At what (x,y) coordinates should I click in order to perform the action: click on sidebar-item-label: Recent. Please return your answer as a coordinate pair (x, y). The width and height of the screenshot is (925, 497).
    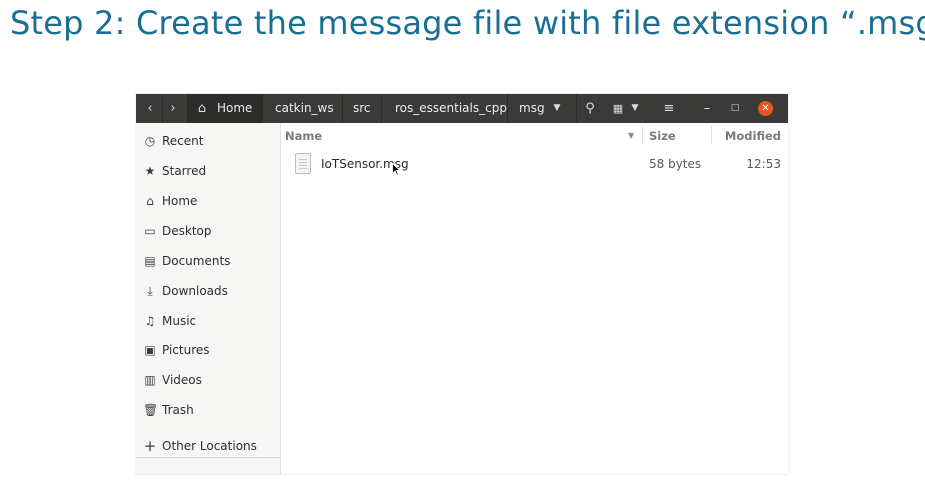
    Looking at the image, I should click on (183, 141).